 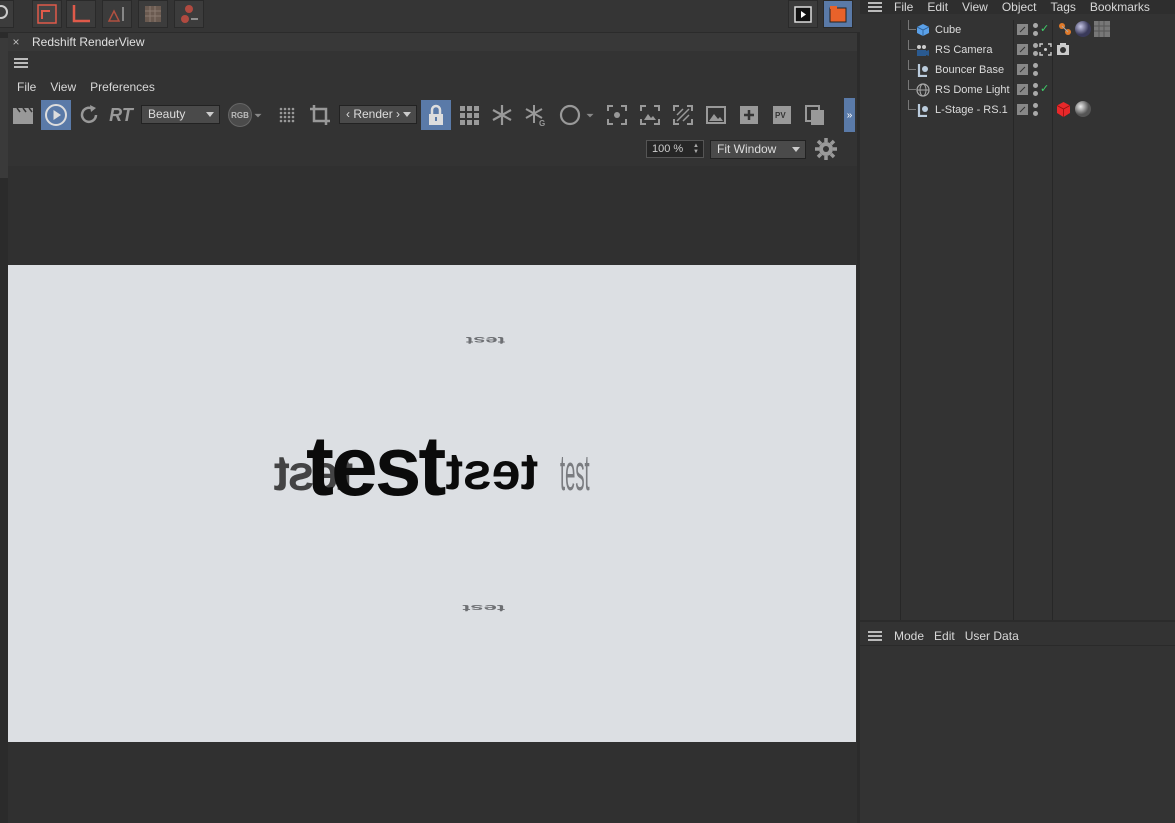 I want to click on snapshot-button, so click(x=716, y=115).